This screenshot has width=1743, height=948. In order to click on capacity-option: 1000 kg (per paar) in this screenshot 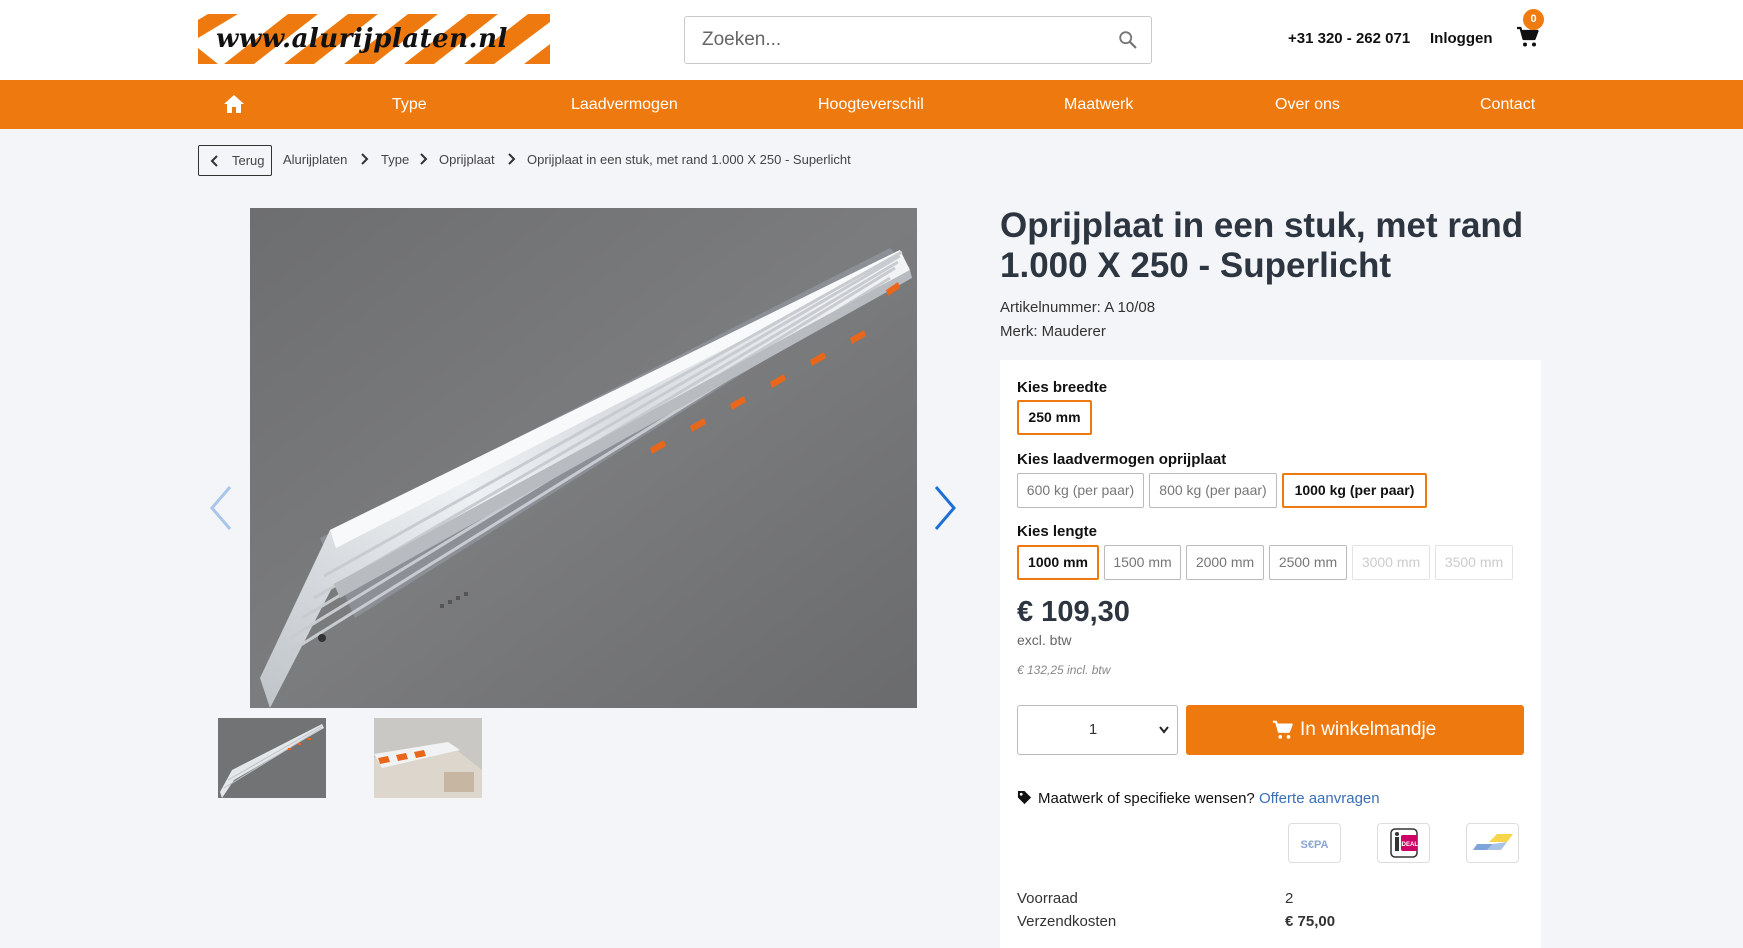, I will do `click(1354, 490)`.